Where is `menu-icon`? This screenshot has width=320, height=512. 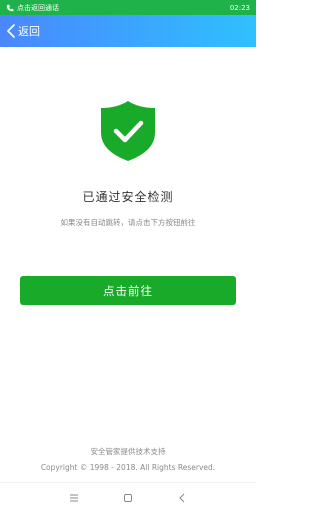 menu-icon is located at coordinates (74, 497).